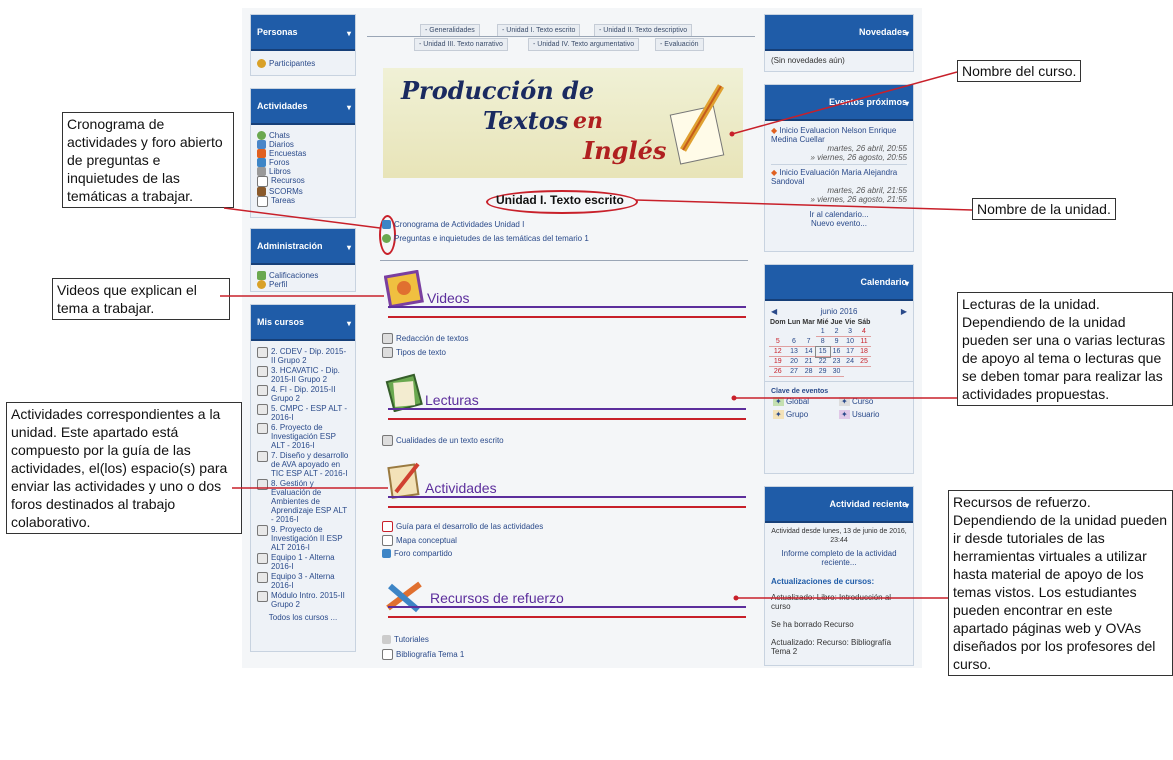 Image resolution: width=1173 pixels, height=760 pixels. What do you see at coordinates (839, 624) in the screenshot?
I see `update-item: Se ha borrado Recurso` at bounding box center [839, 624].